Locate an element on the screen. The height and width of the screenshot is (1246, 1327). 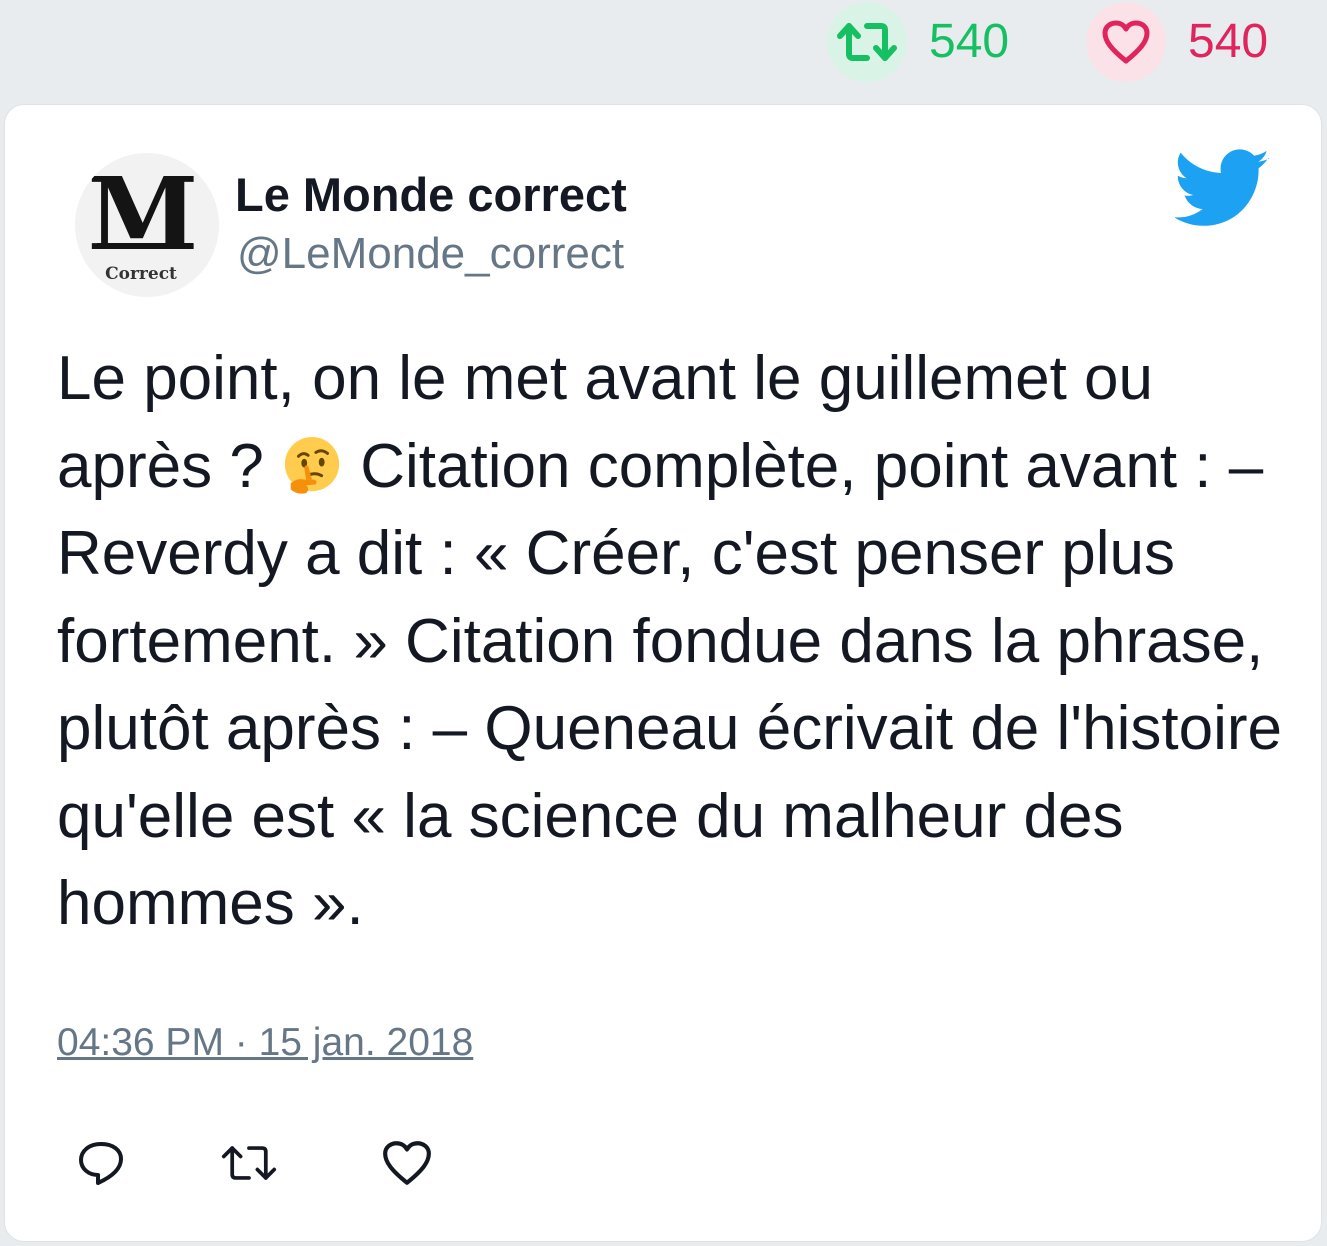
like-stat: 540 is located at coordinates (1177, 42).